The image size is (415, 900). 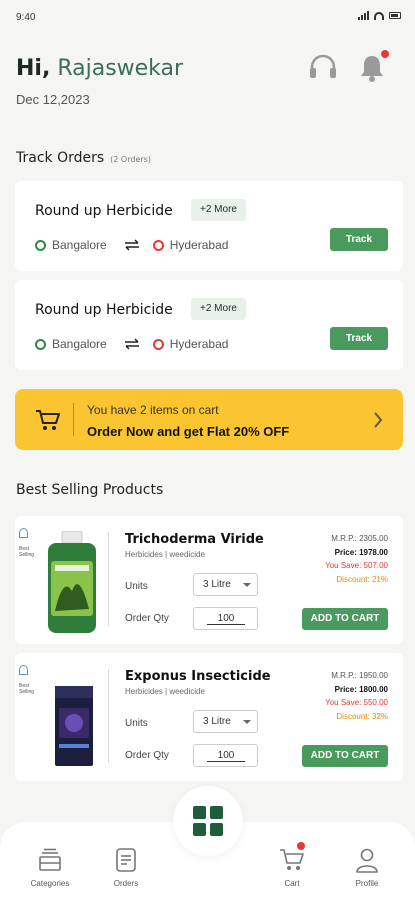 I want to click on cart-items-text: You have 2 items on cart, so click(x=153, y=410).